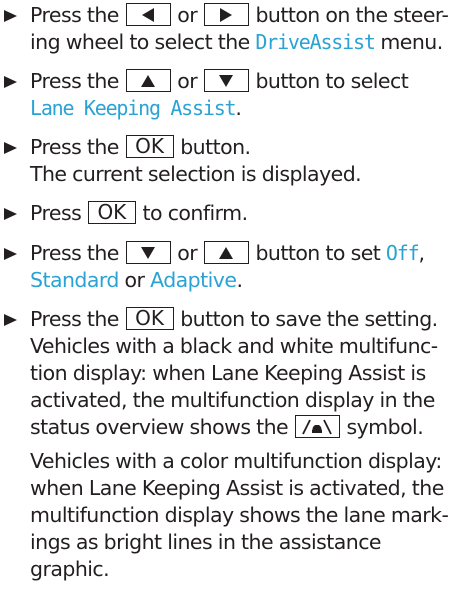 This screenshot has width=470, height=591. What do you see at coordinates (196, 174) in the screenshot?
I see `step-3-line-2: The current selection is displayed.` at bounding box center [196, 174].